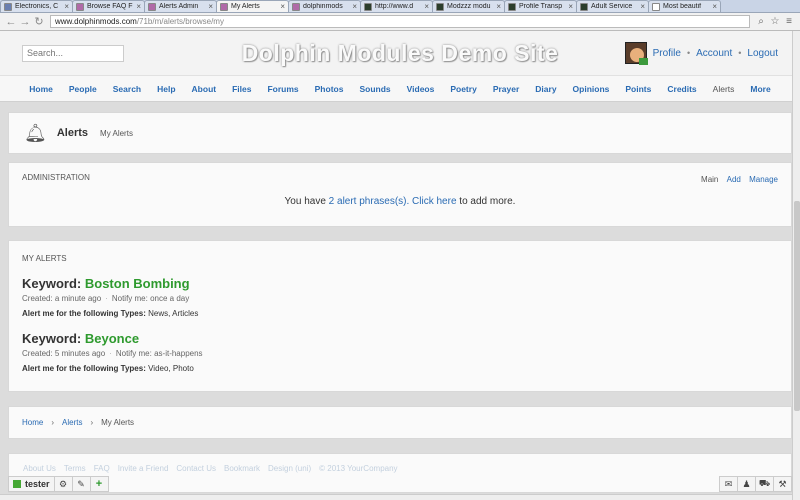 The height and width of the screenshot is (500, 800). Describe the element at coordinates (789, 21) in the screenshot. I see `menu-icon: ≡` at that location.